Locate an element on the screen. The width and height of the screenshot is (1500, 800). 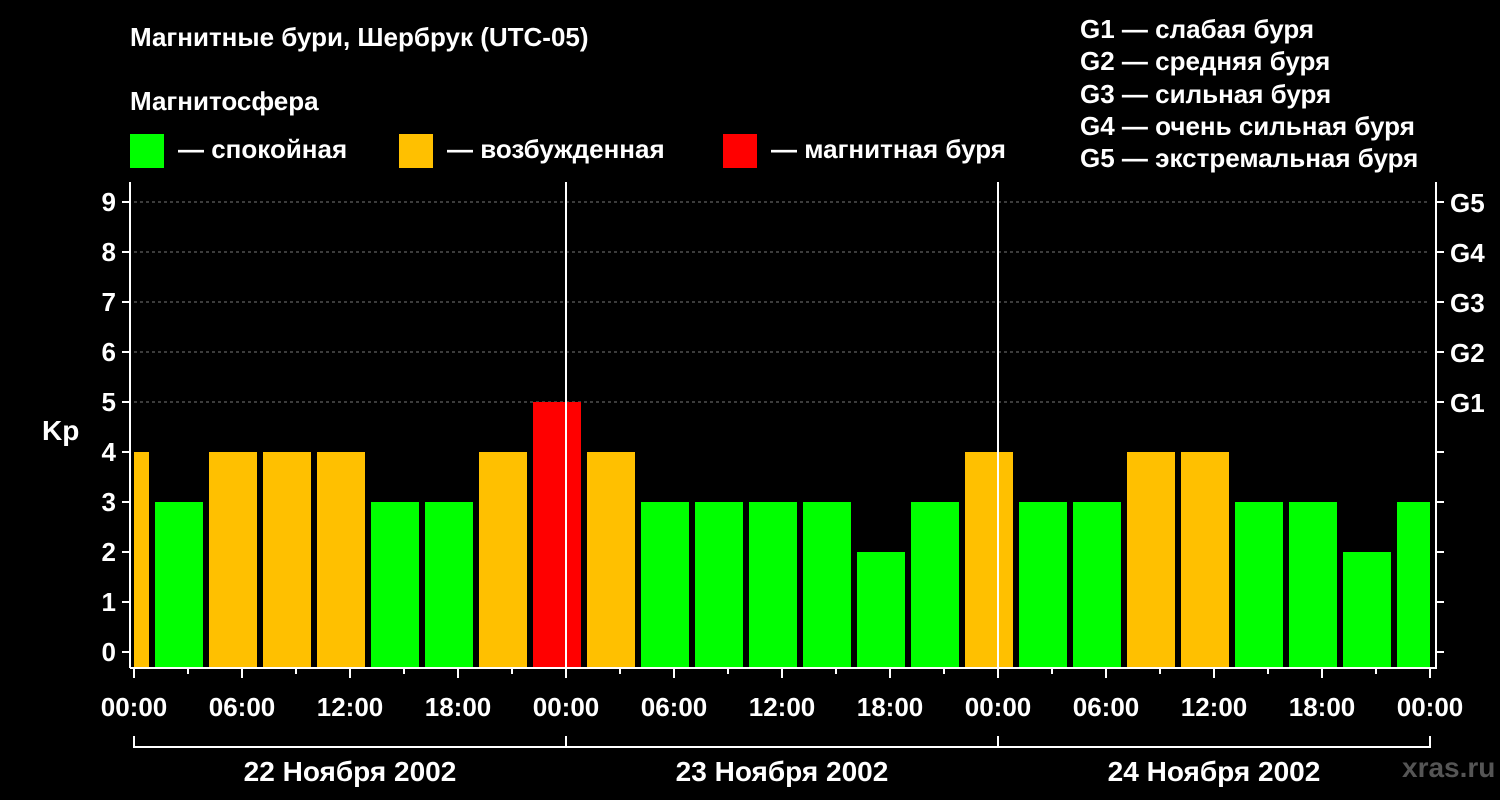
y-tick-label: 0 is located at coordinates (109, 652).